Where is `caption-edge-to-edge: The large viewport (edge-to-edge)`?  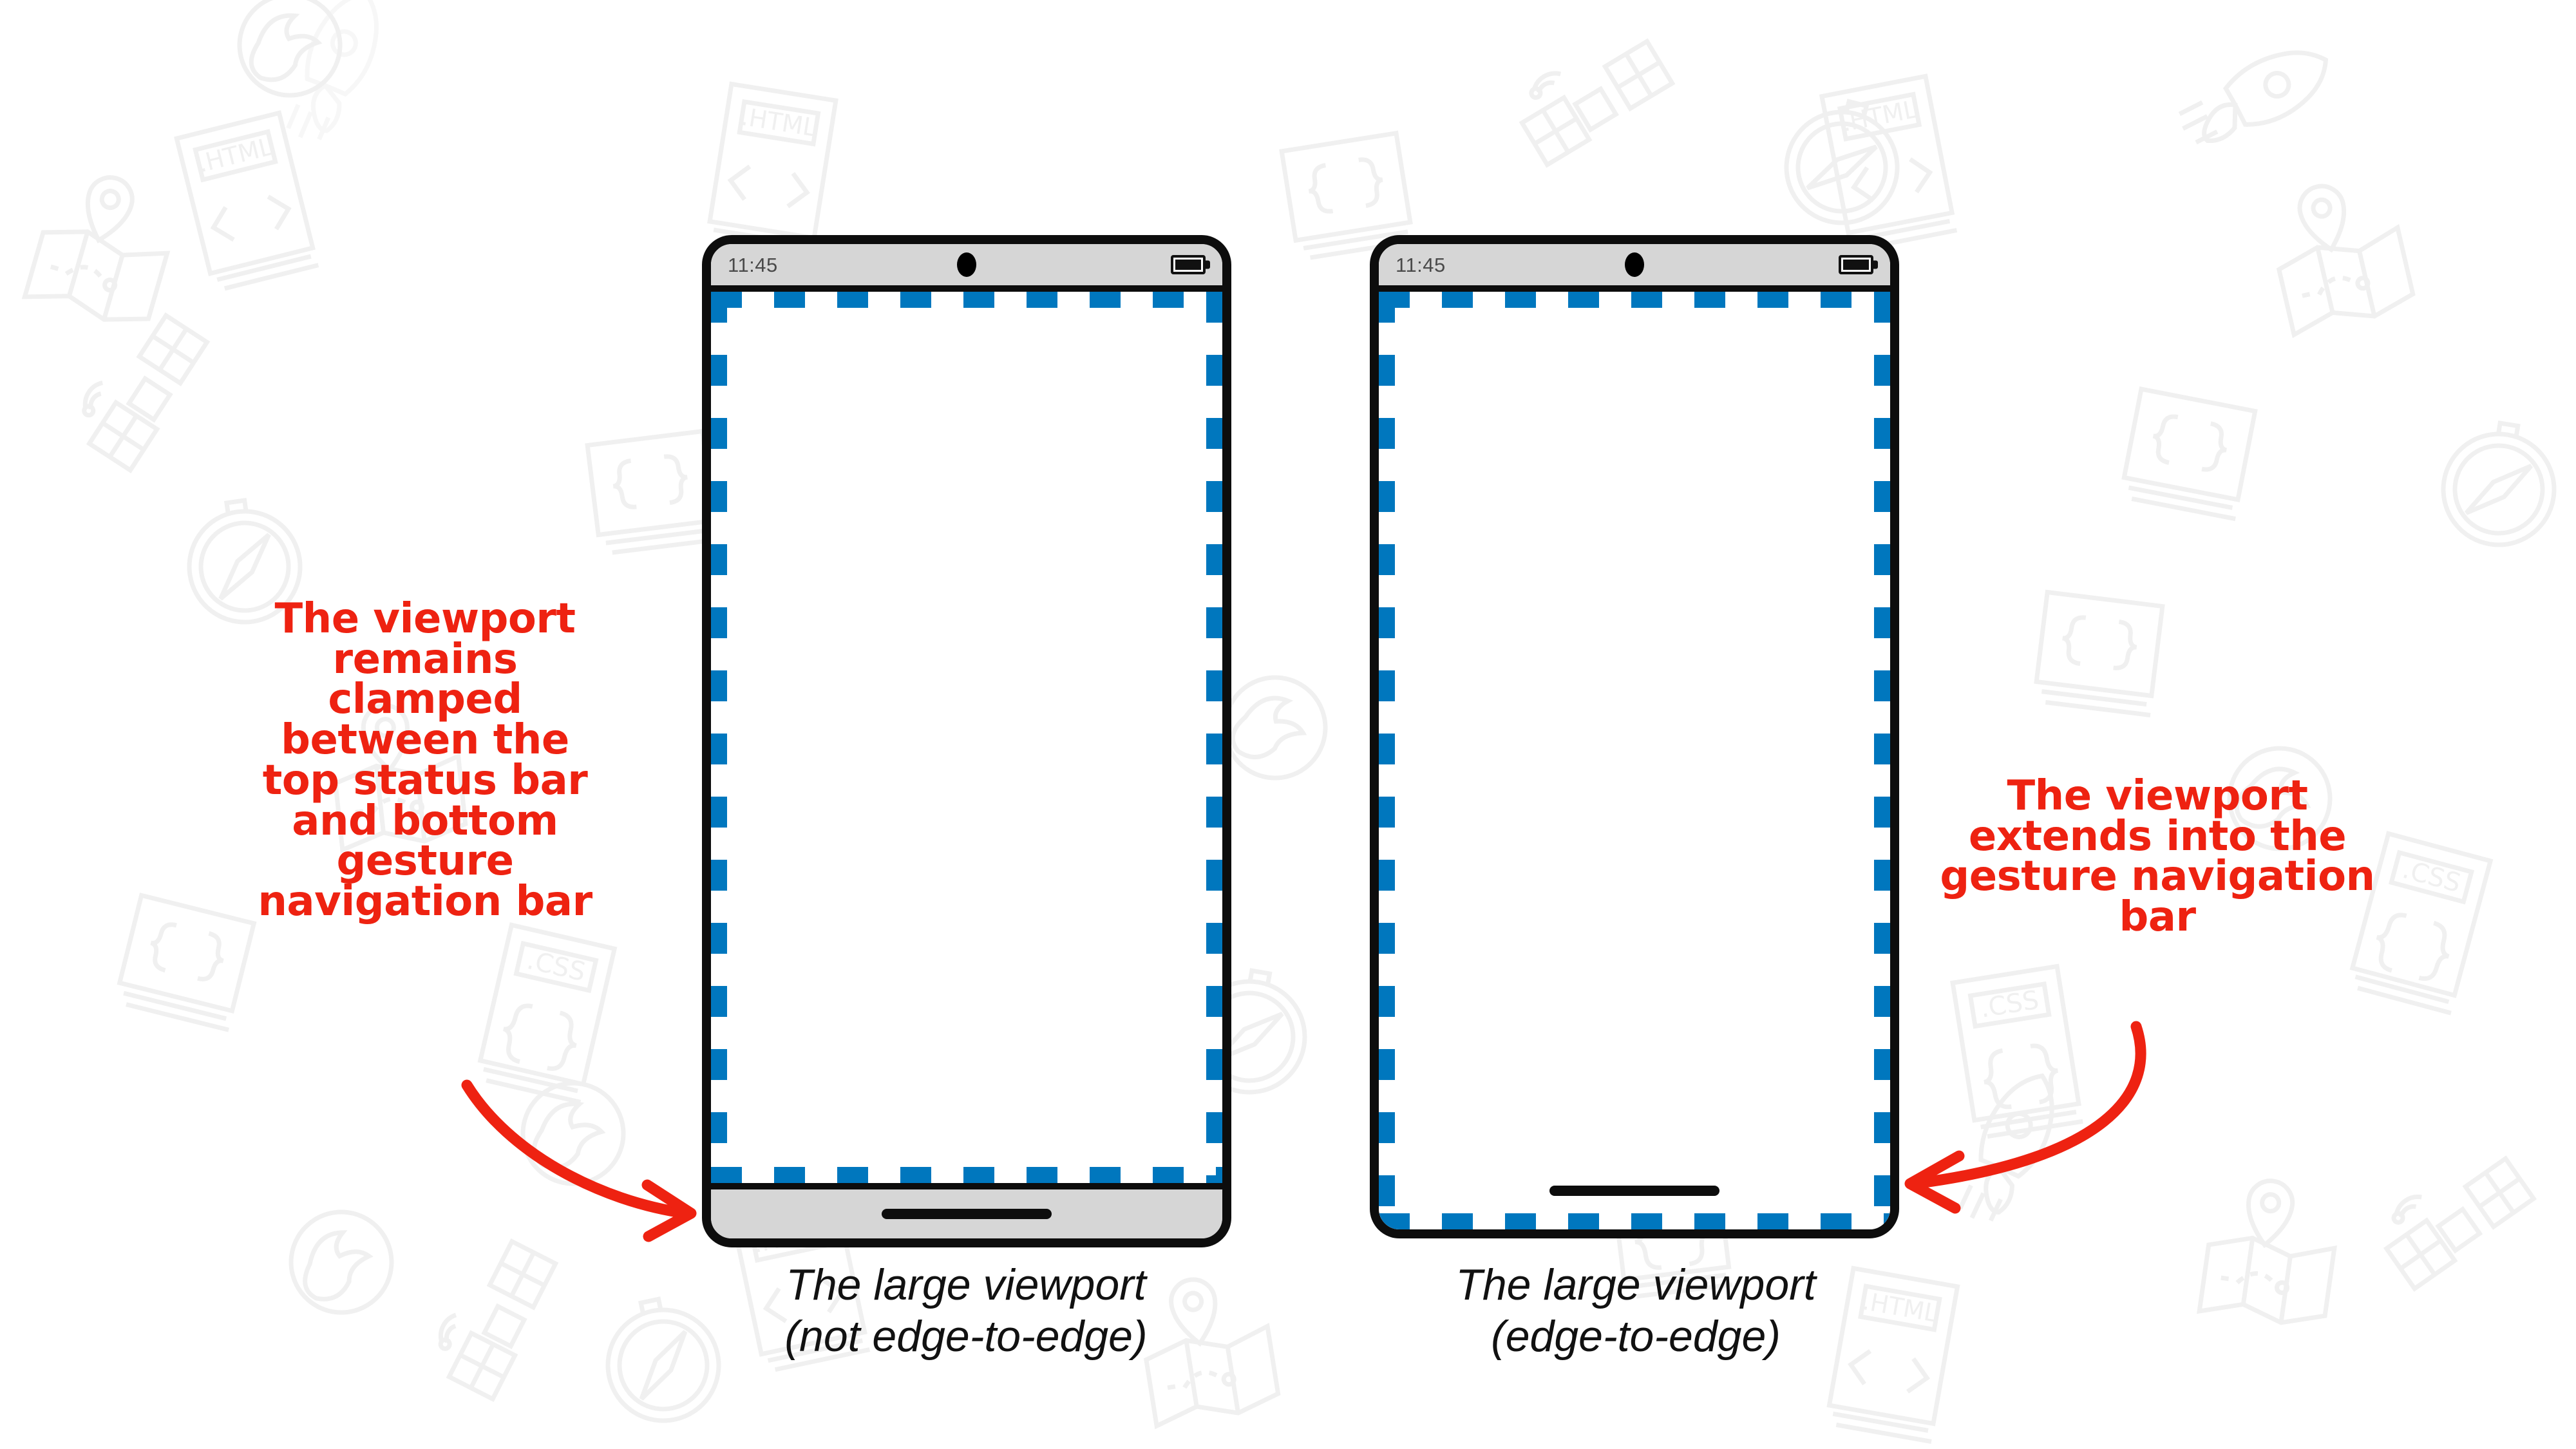
caption-edge-to-edge: The large viewport (edge-to-edge) is located at coordinates (1636, 1310).